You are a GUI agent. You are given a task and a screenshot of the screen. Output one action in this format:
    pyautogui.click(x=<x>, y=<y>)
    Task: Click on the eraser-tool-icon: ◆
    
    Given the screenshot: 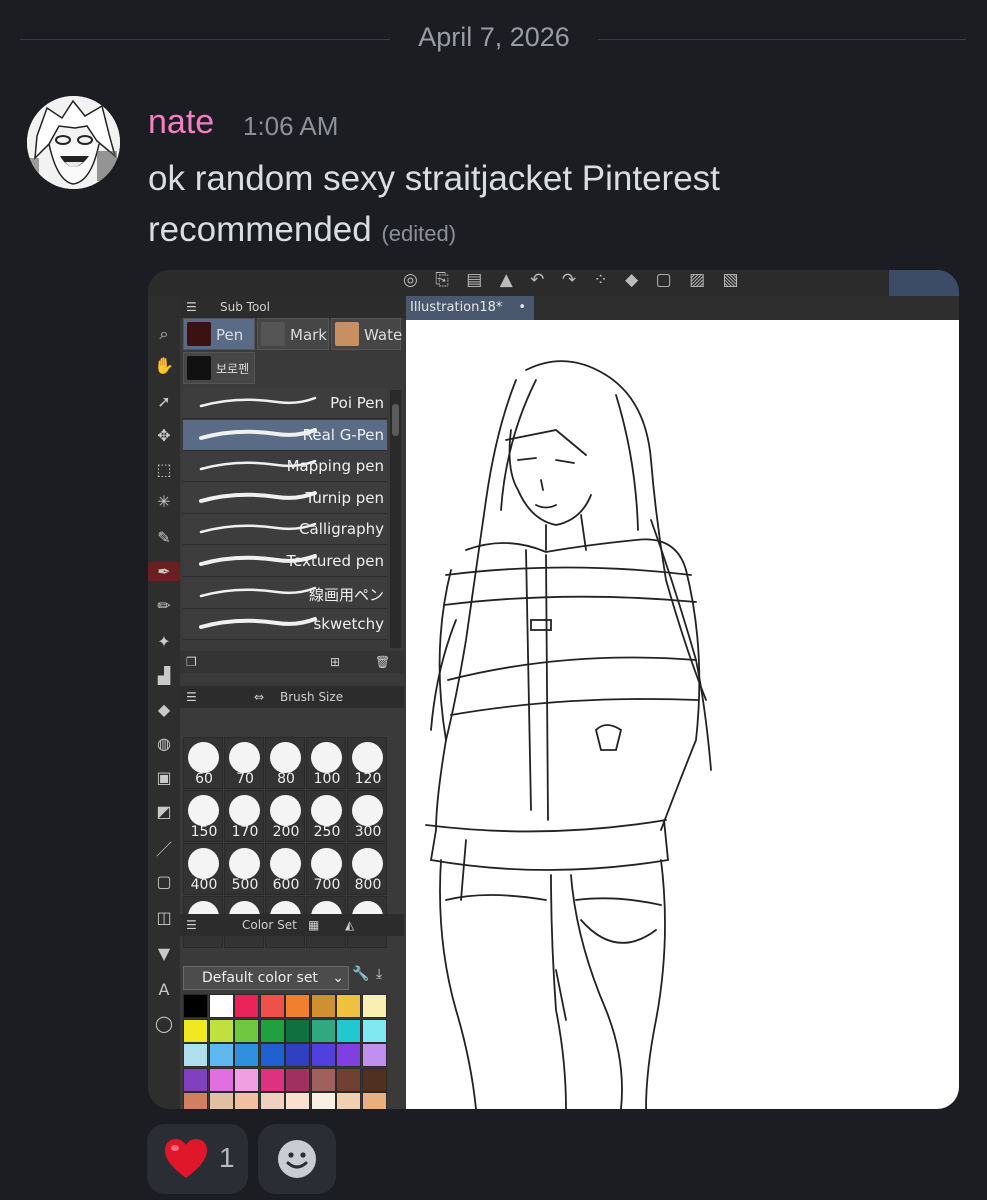 What is the action you would take?
    pyautogui.click(x=164, y=709)
    